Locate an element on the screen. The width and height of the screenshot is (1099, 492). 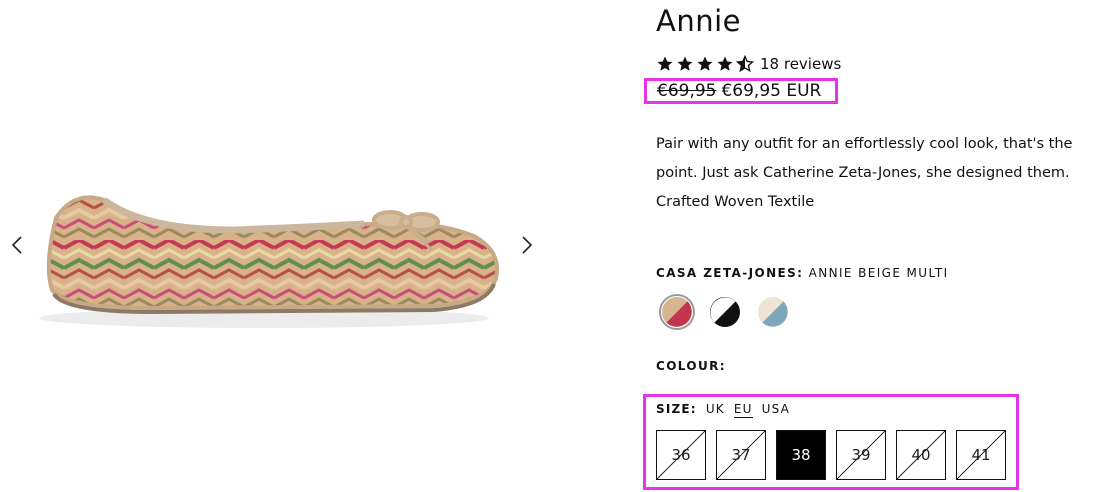
colour-label: COLOUR: is located at coordinates (691, 366).